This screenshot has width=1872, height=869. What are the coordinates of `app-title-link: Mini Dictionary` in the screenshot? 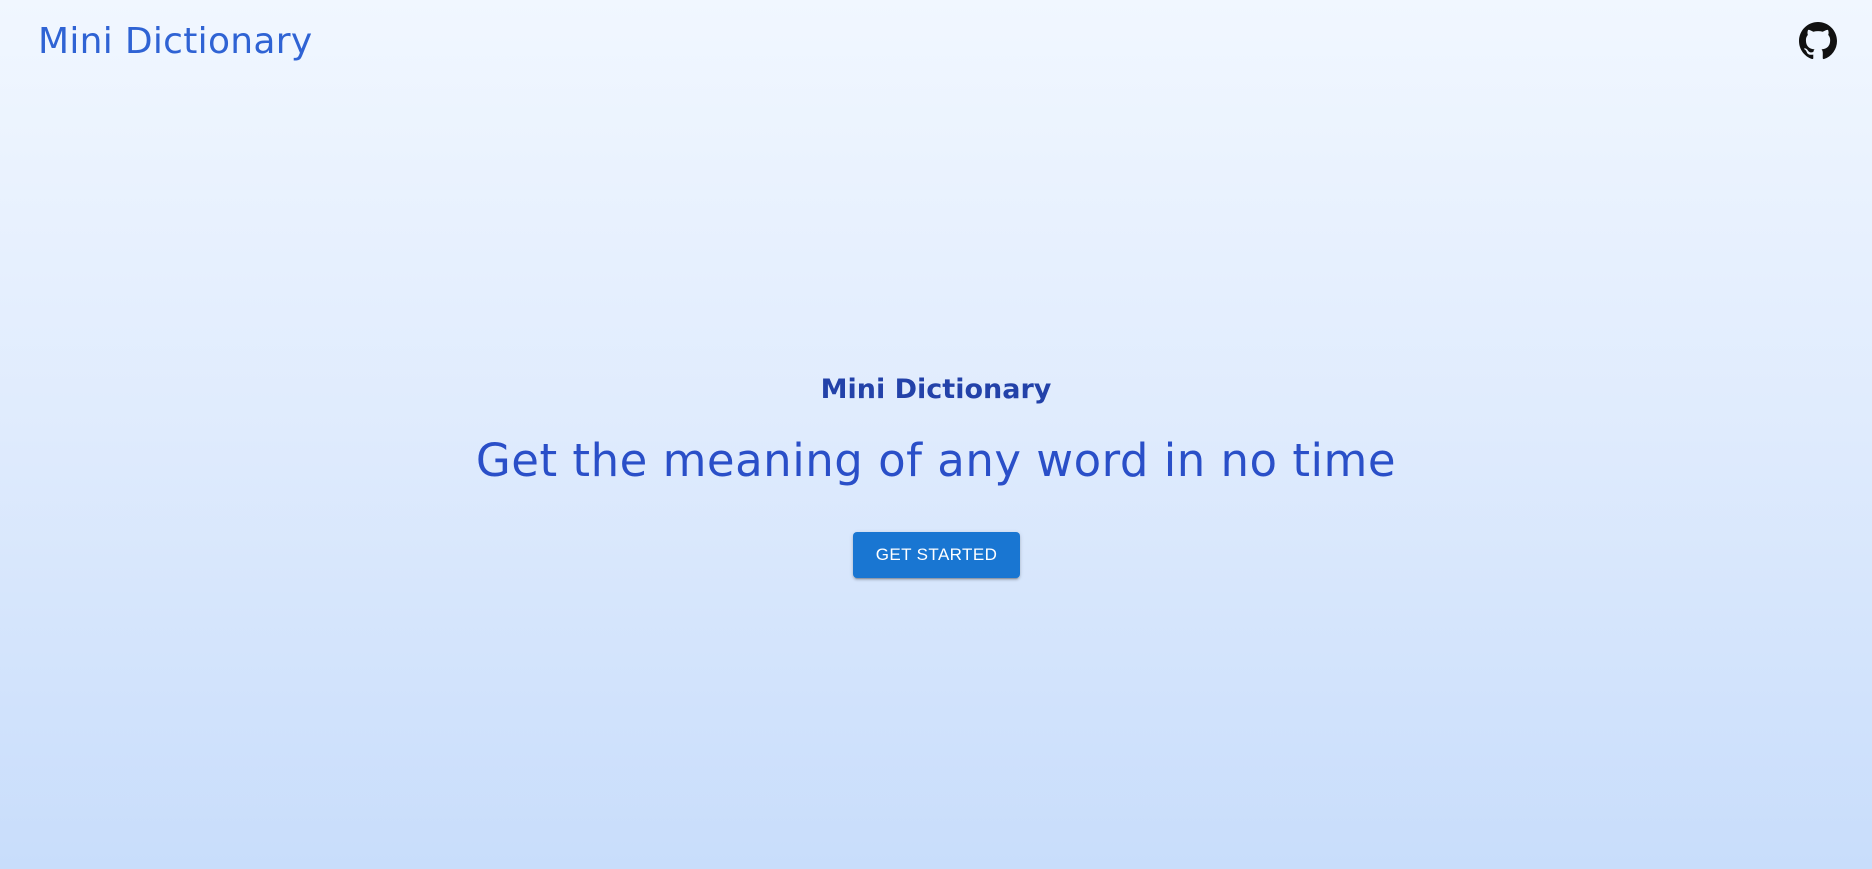 It's located at (175, 42).